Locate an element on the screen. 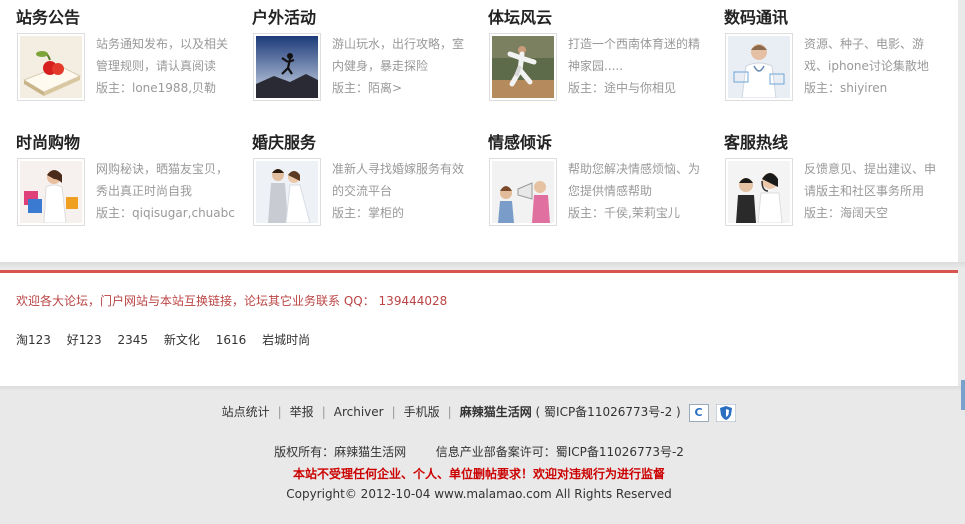 This screenshot has width=965, height=524. forum-title: 情感倾诉 is located at coordinates (520, 141).